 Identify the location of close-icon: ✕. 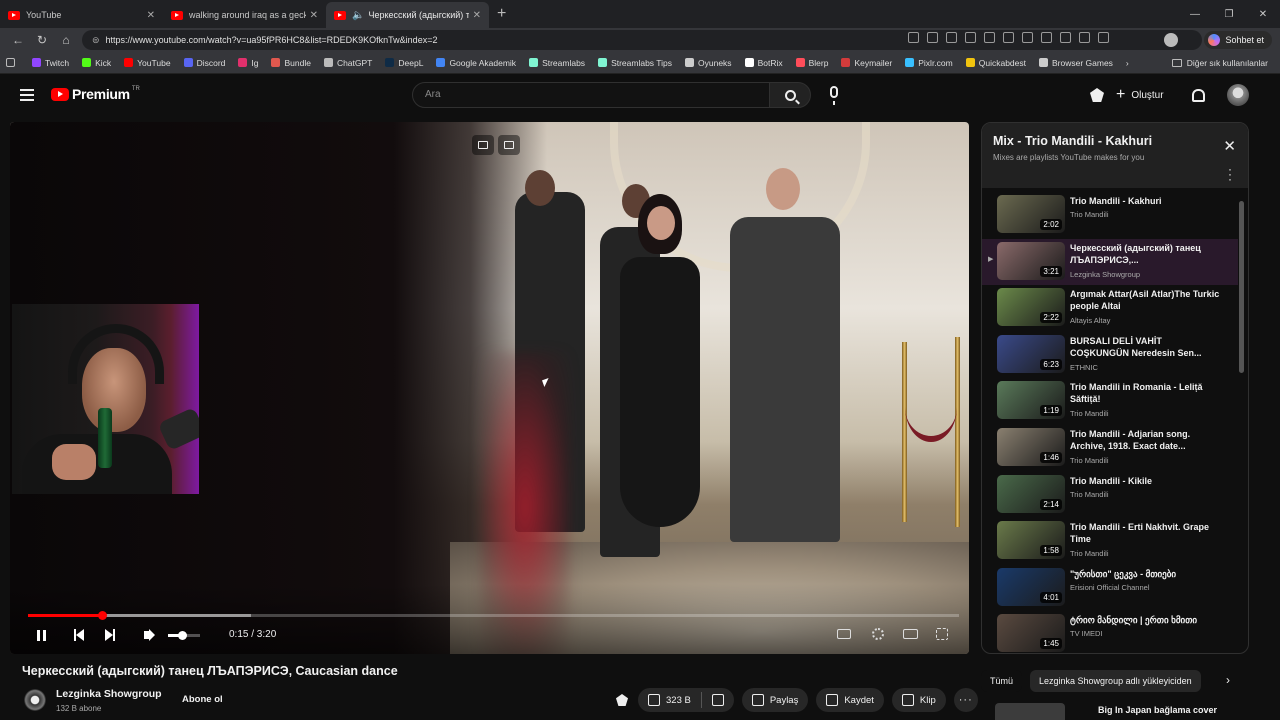
(1229, 146).